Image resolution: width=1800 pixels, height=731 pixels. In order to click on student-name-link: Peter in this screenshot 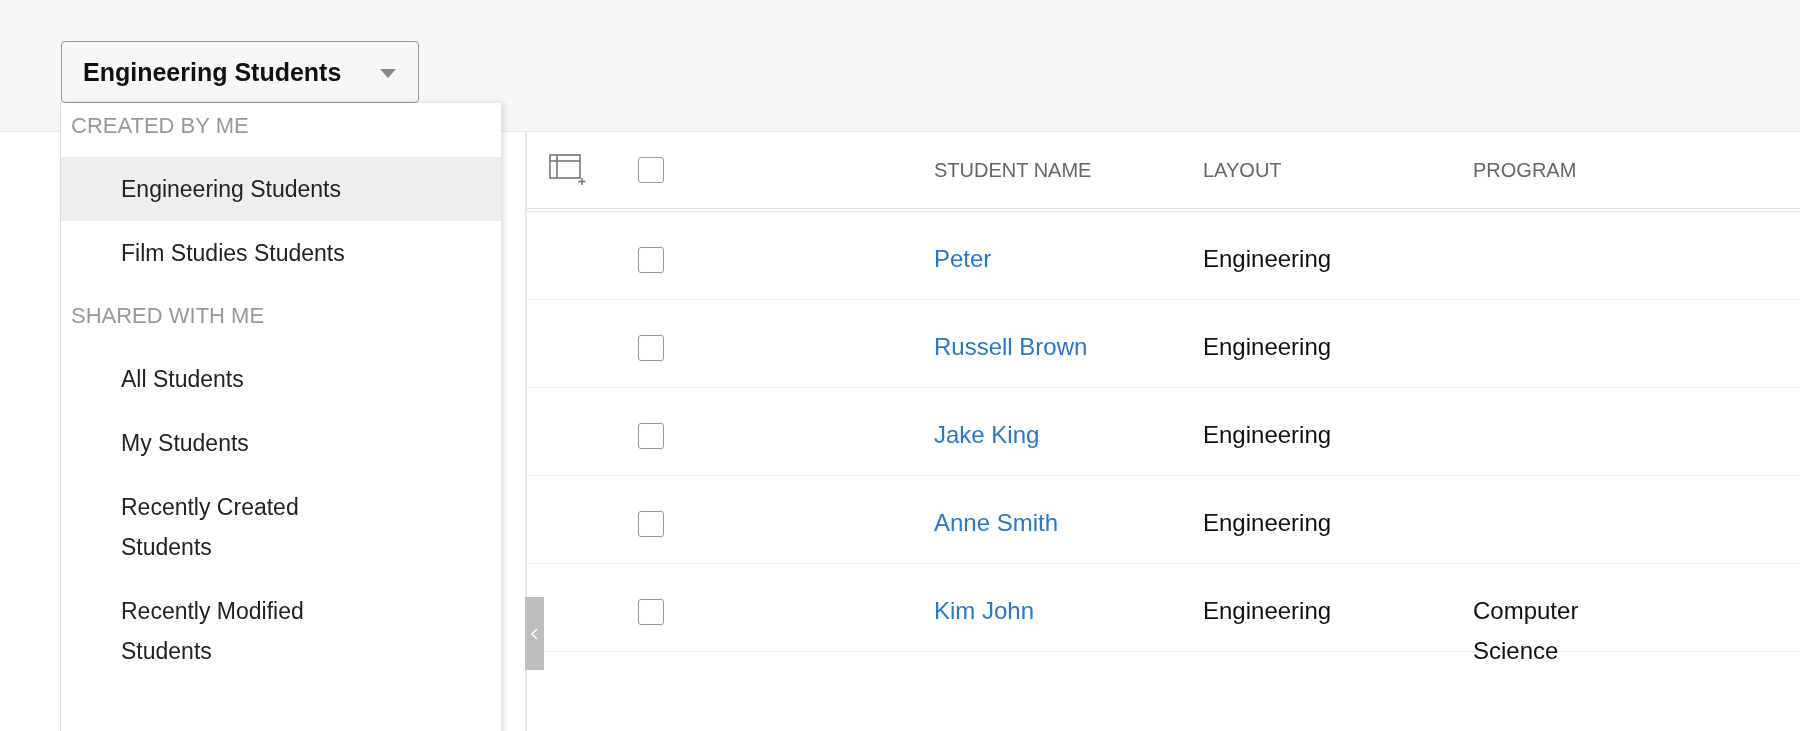, I will do `click(963, 258)`.